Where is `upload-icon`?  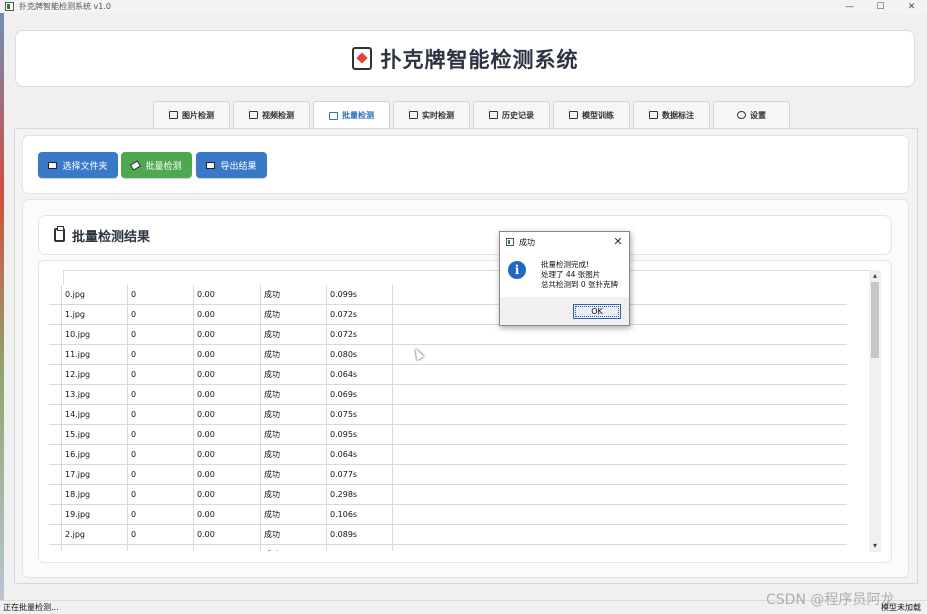
upload-icon is located at coordinates (211, 165).